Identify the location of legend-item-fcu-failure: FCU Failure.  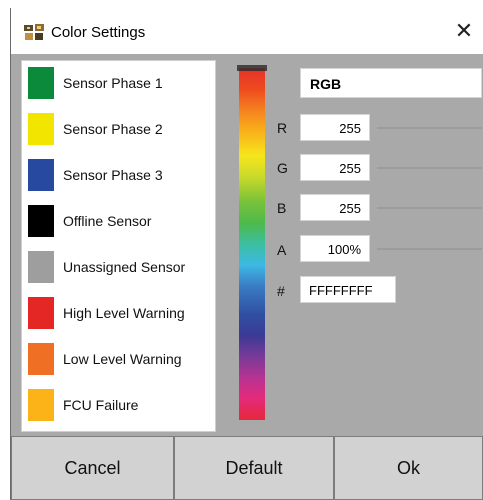
(120, 405).